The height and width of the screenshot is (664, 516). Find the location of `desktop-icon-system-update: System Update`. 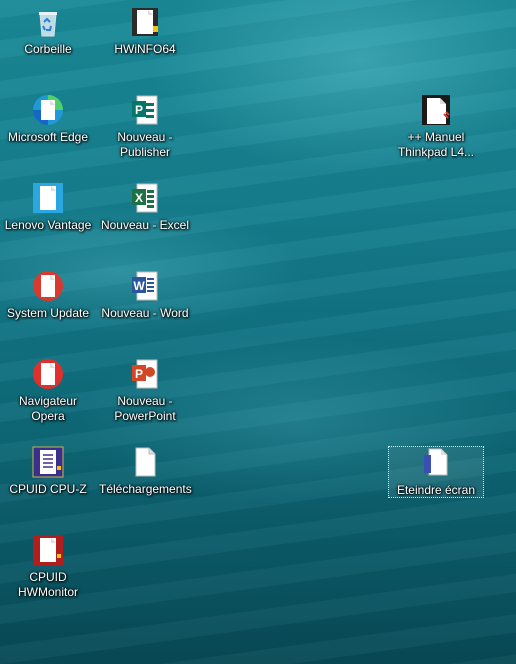

desktop-icon-system-update: System Update is located at coordinates (48, 304).